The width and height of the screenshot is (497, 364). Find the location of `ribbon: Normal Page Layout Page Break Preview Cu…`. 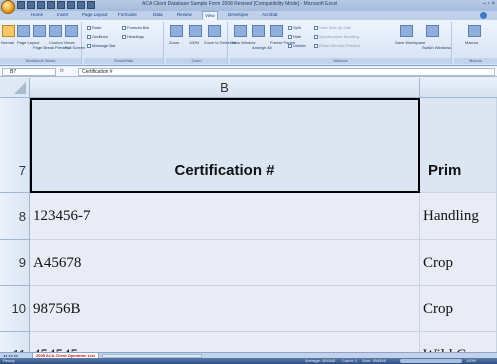

ribbon: Normal Page Layout Page Break Preview Cu… is located at coordinates (248, 43).